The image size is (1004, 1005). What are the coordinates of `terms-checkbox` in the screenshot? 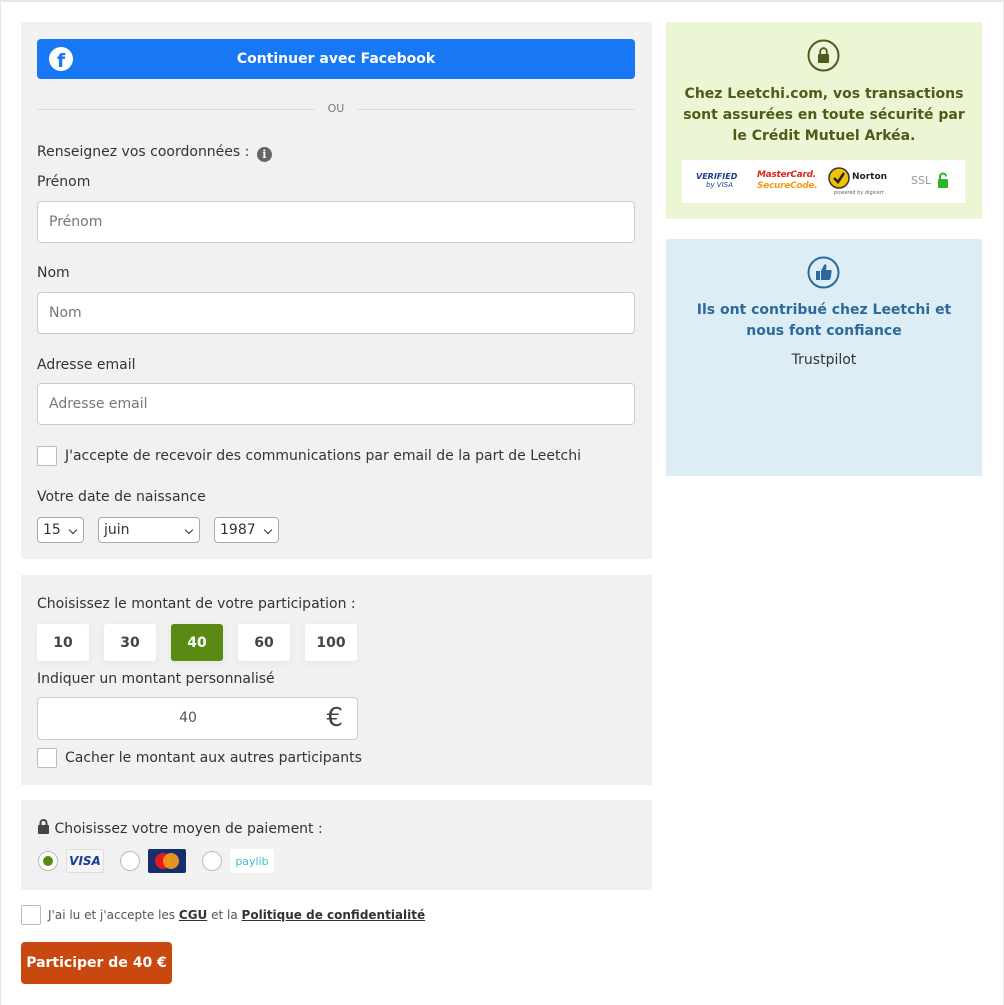 It's located at (31, 915).